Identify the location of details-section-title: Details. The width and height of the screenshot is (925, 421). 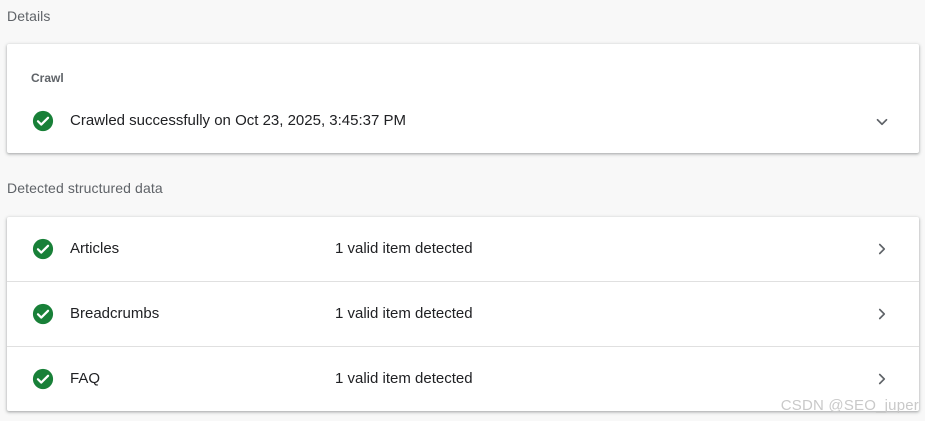
(29, 16).